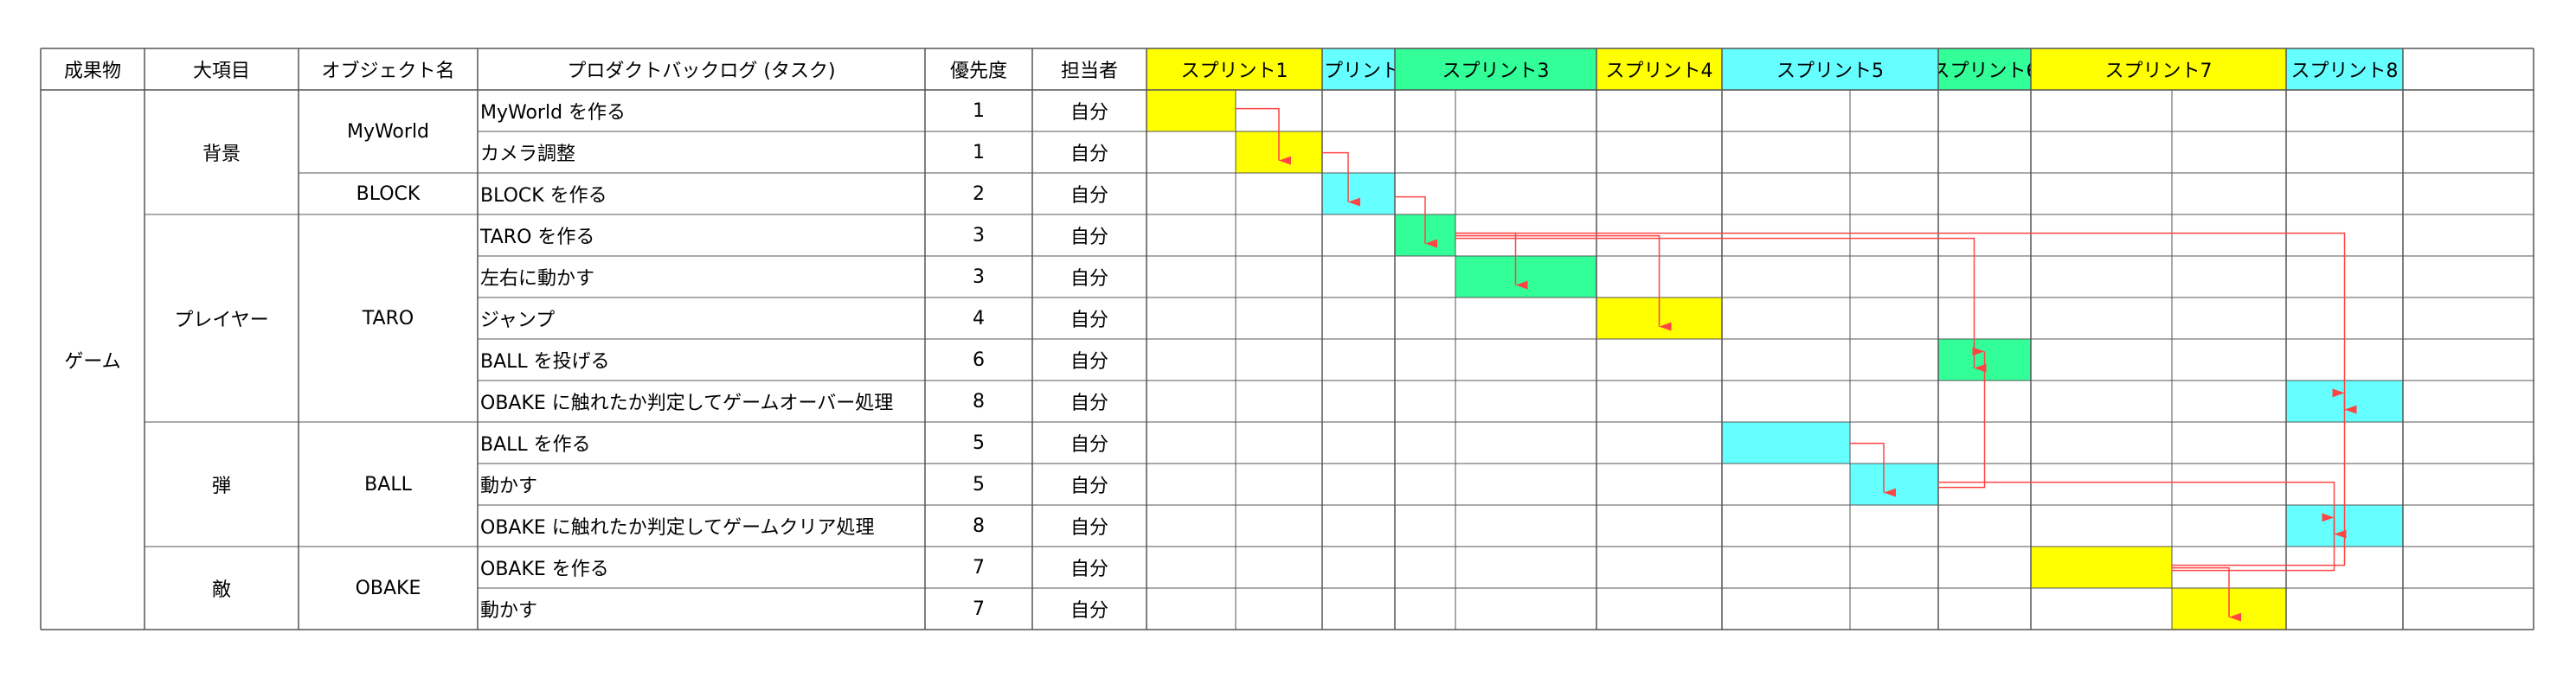  I want to click on deliverable-cell: ゲーム, so click(93, 362).